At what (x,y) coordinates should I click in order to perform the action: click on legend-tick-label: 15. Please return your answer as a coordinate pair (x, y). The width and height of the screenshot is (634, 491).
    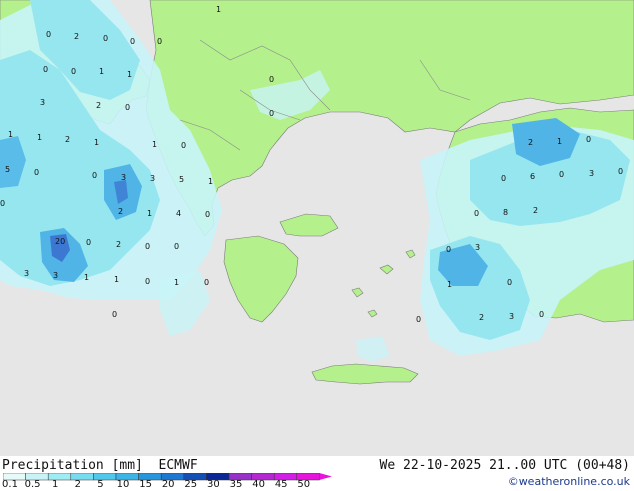
    Looking at the image, I should click on (145, 484).